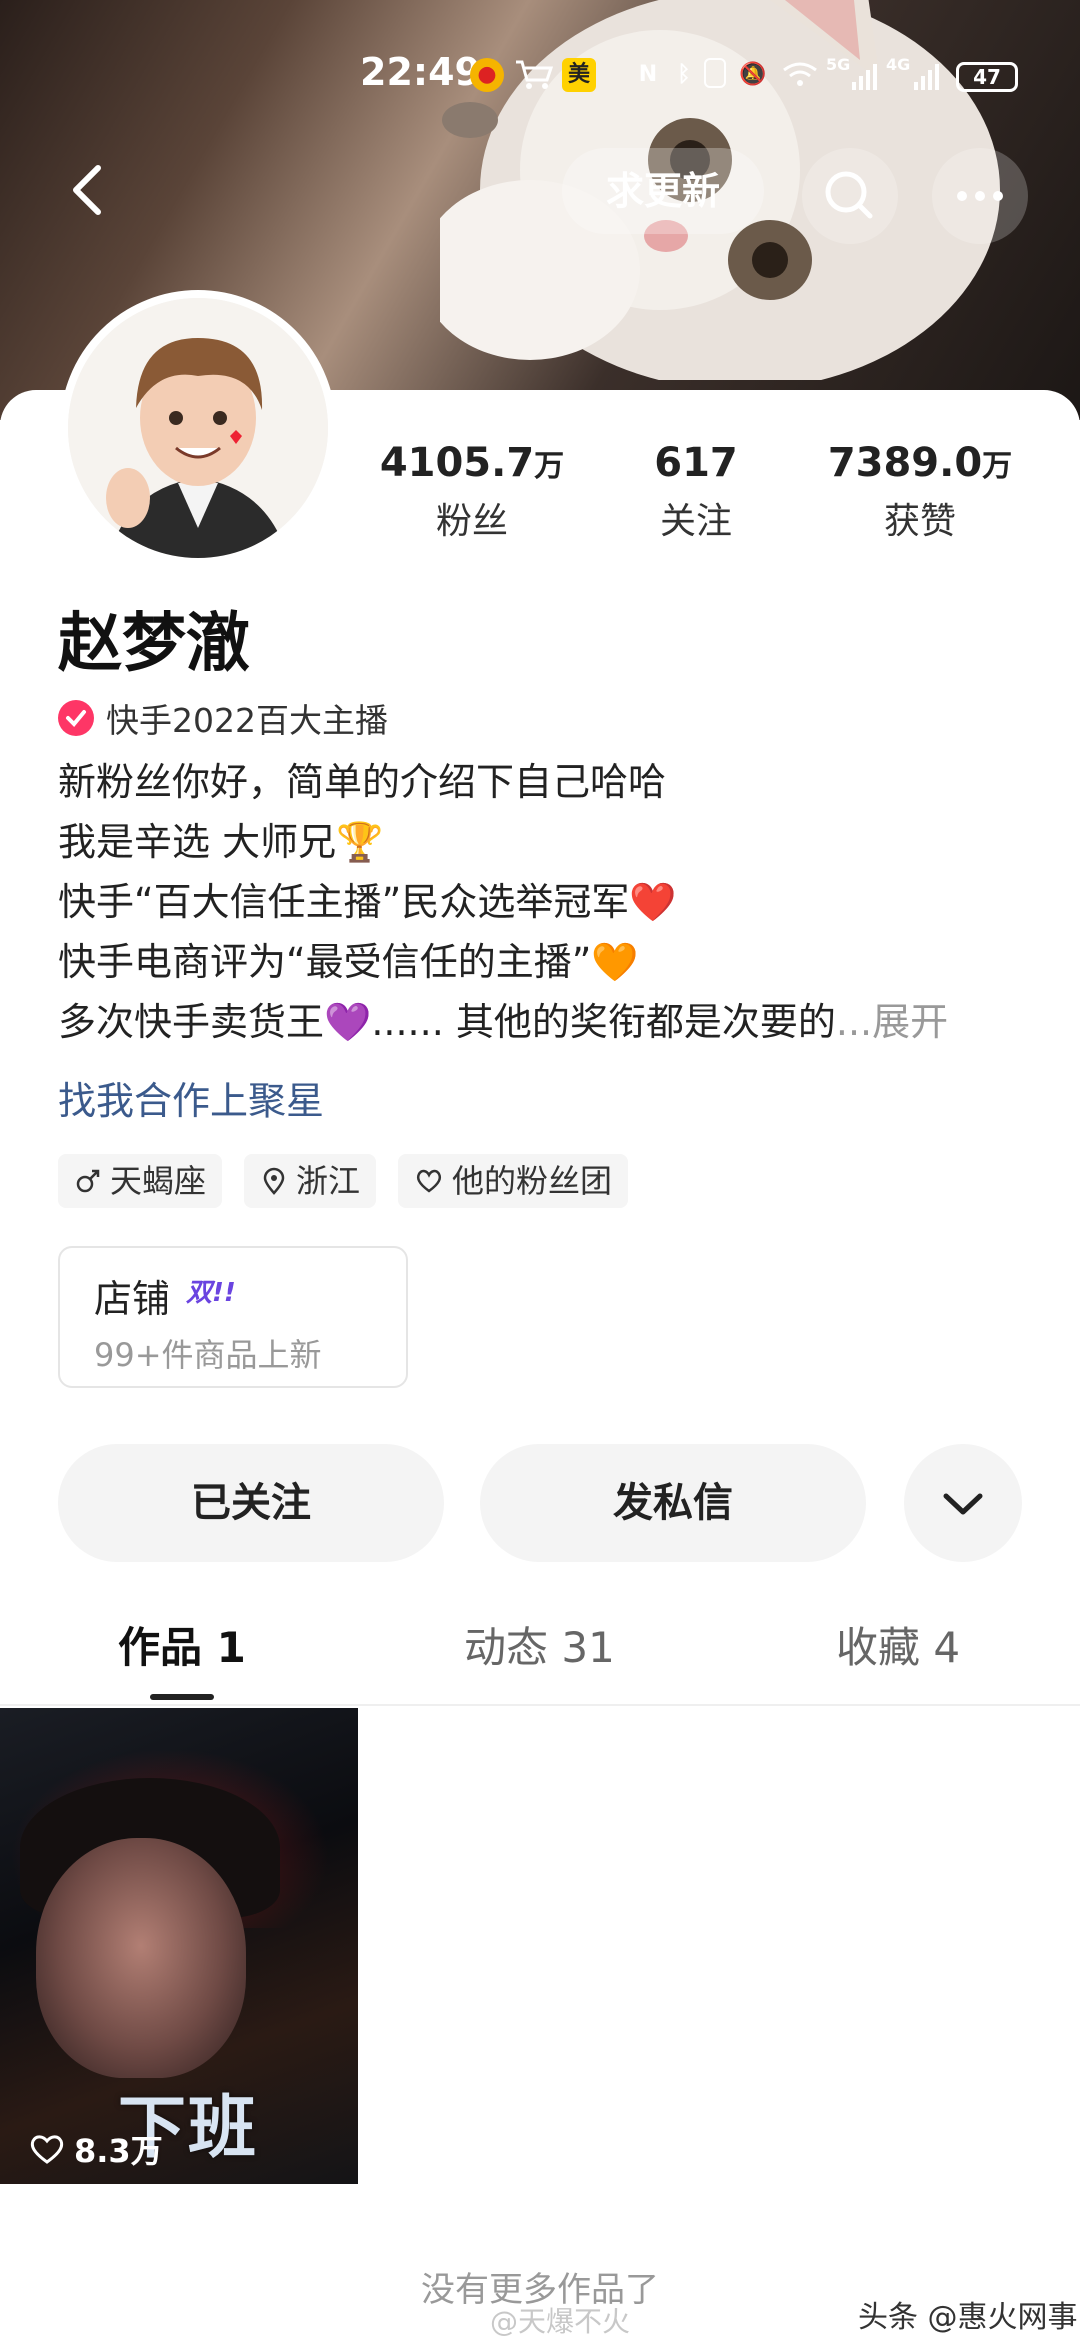 The width and height of the screenshot is (1080, 2340). I want to click on tab-active-indicator, so click(182, 1697).